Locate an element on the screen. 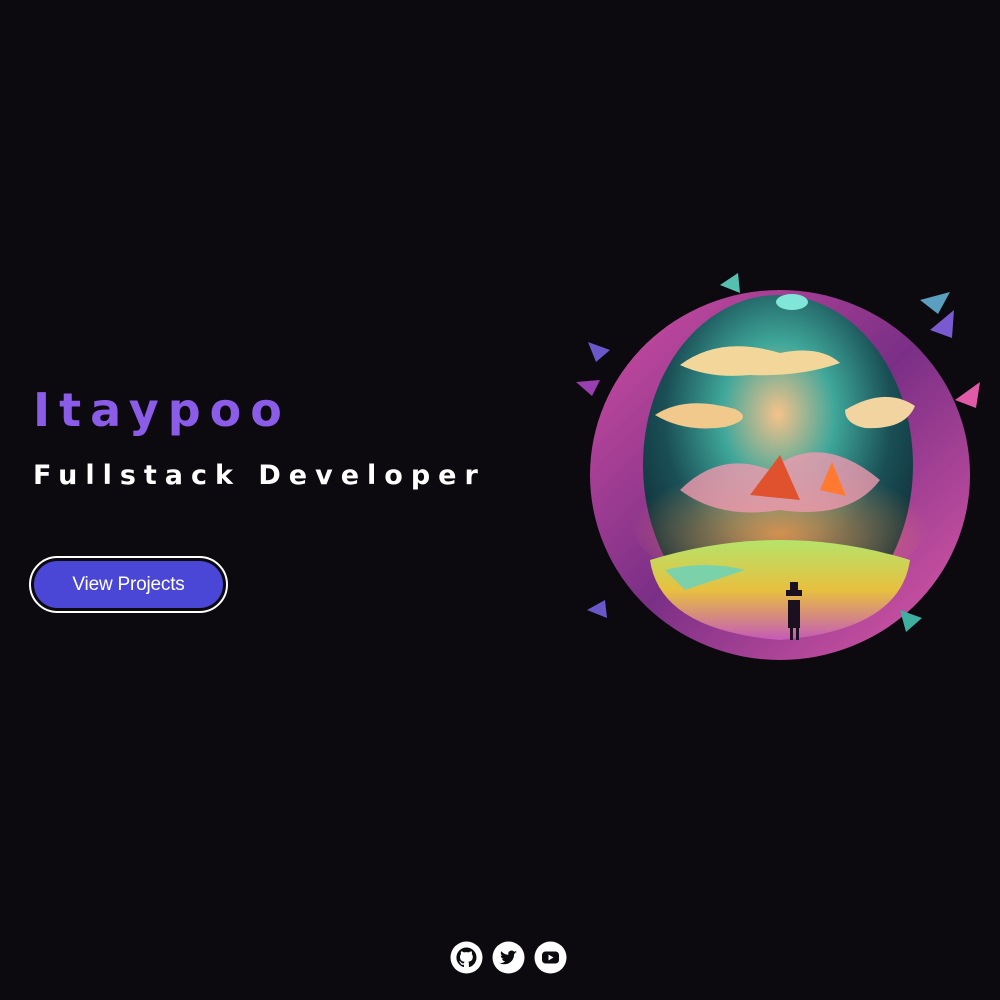  view-projects-button: View Projects is located at coordinates (128, 584).